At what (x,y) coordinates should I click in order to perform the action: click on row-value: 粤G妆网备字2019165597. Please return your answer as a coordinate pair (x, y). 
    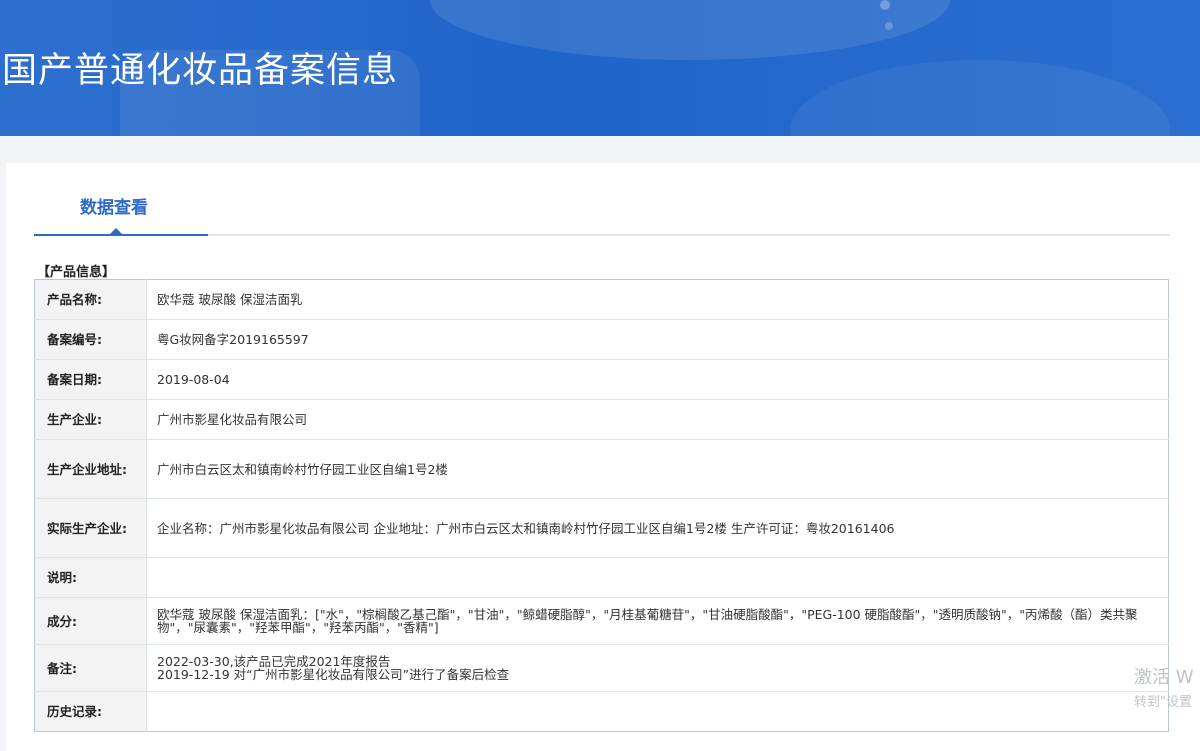
    Looking at the image, I should click on (657, 339).